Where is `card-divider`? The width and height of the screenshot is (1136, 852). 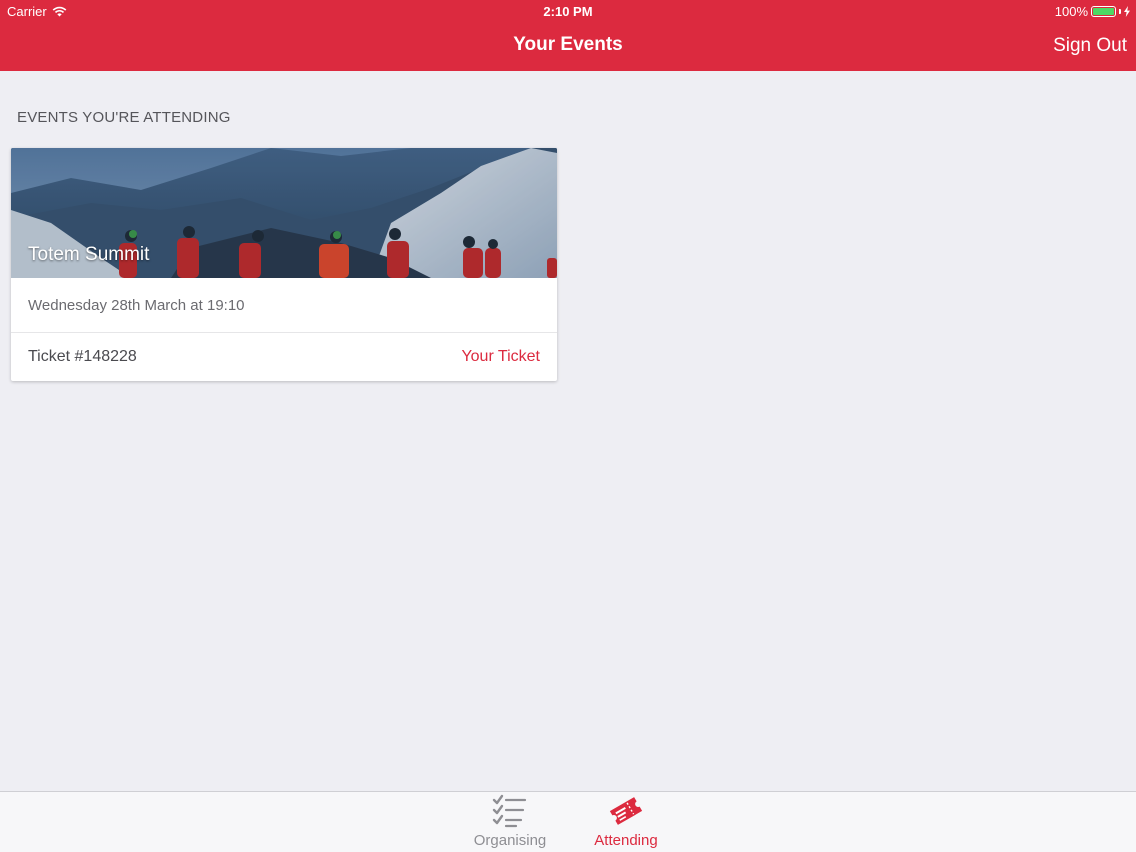
card-divider is located at coordinates (284, 332).